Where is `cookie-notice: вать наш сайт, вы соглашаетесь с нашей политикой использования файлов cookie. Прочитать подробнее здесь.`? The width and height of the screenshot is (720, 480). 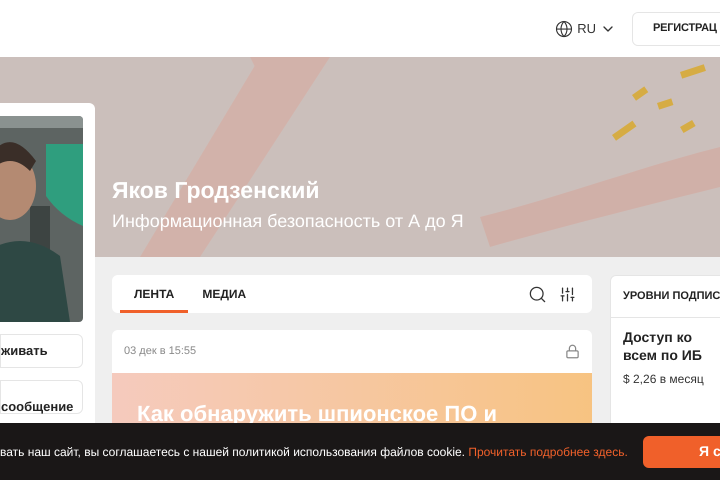 cookie-notice: вать наш сайт, вы соглашаетесь с нашей политикой использования файлов cookie. Прочитать подробнее здесь. is located at coordinates (314, 452).